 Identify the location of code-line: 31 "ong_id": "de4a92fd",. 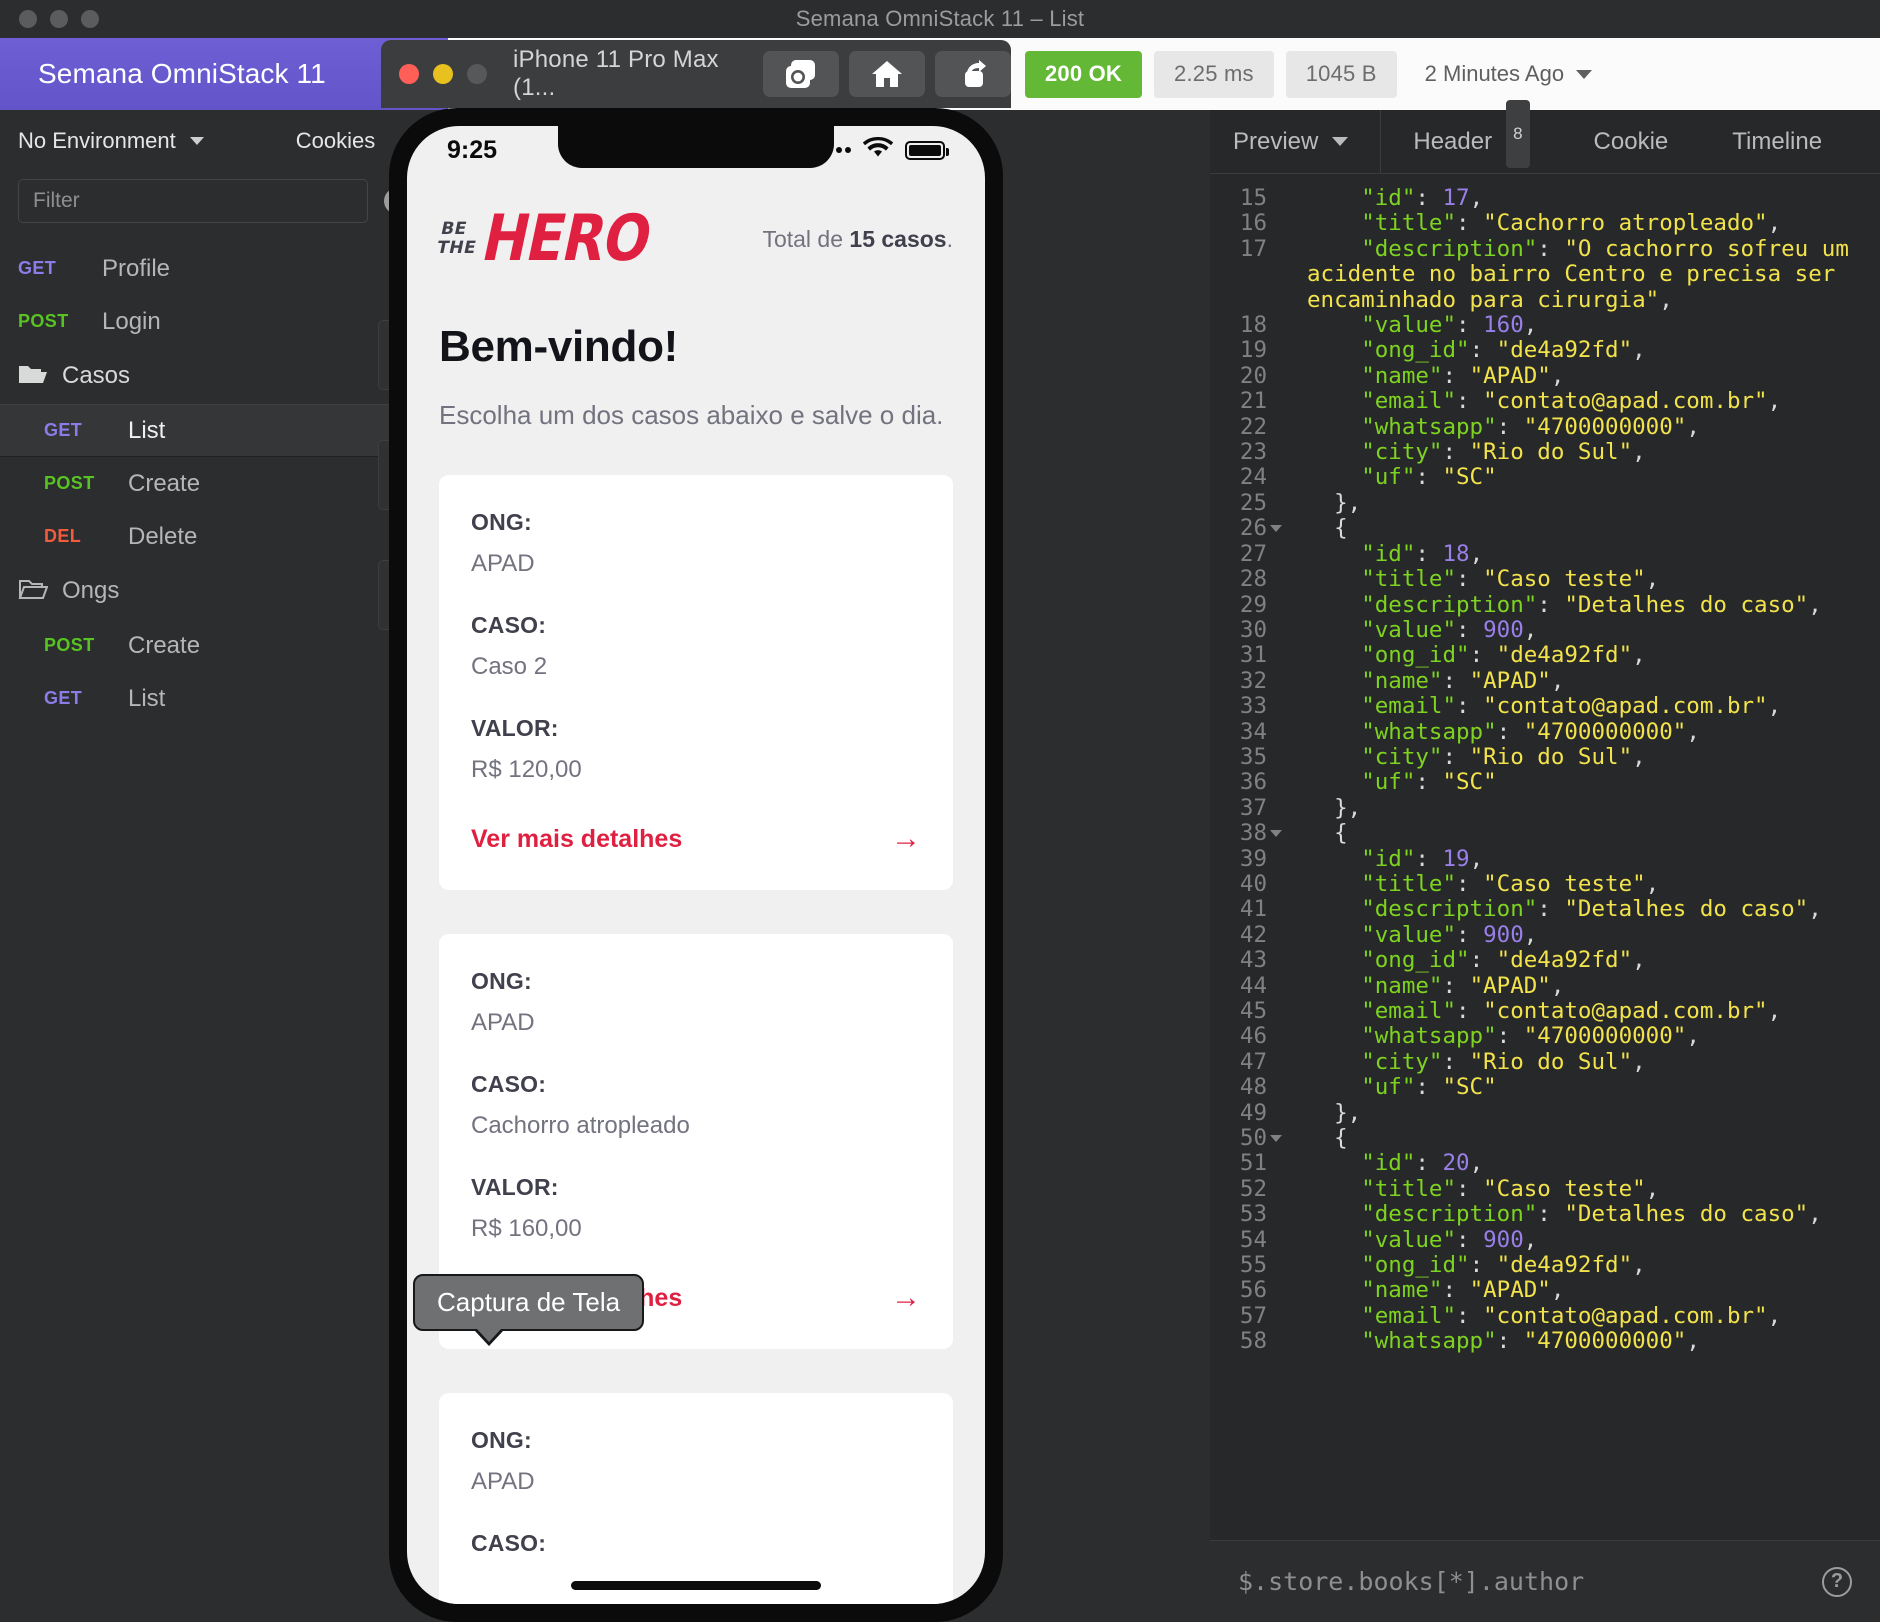
(1545, 655).